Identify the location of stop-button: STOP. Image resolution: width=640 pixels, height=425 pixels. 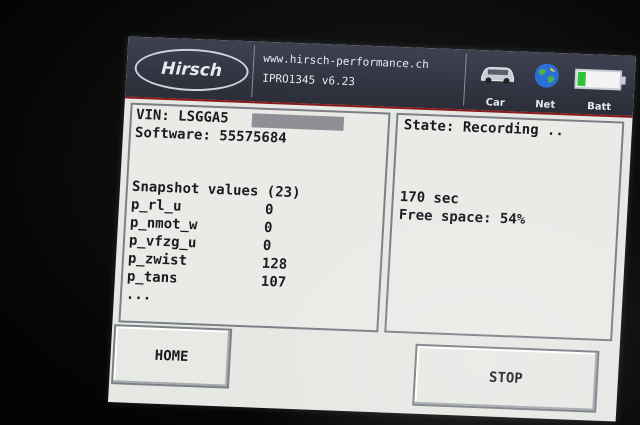
(506, 378).